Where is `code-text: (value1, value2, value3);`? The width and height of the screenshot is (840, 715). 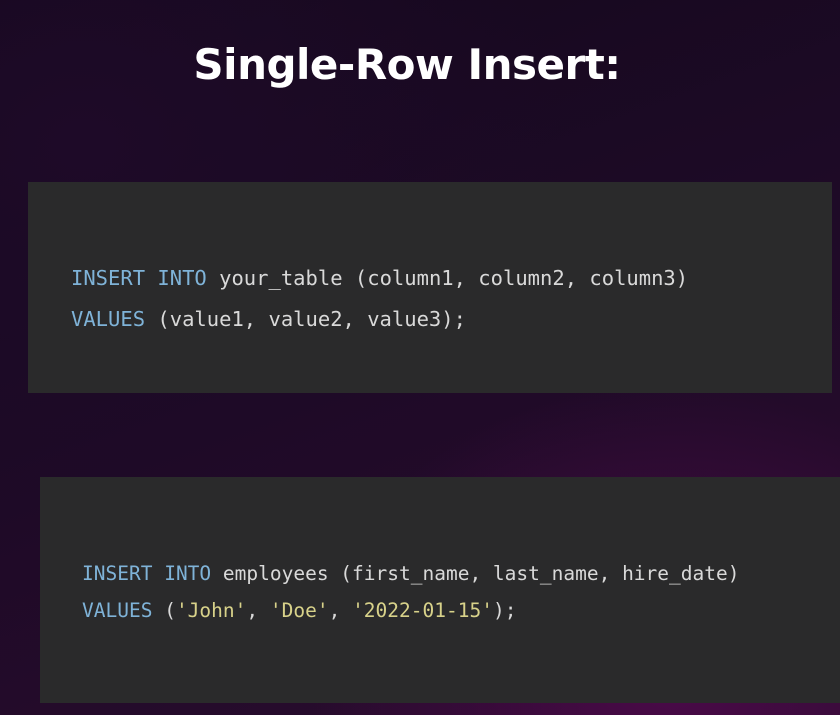 code-text: (value1, value2, value3); is located at coordinates (305, 319).